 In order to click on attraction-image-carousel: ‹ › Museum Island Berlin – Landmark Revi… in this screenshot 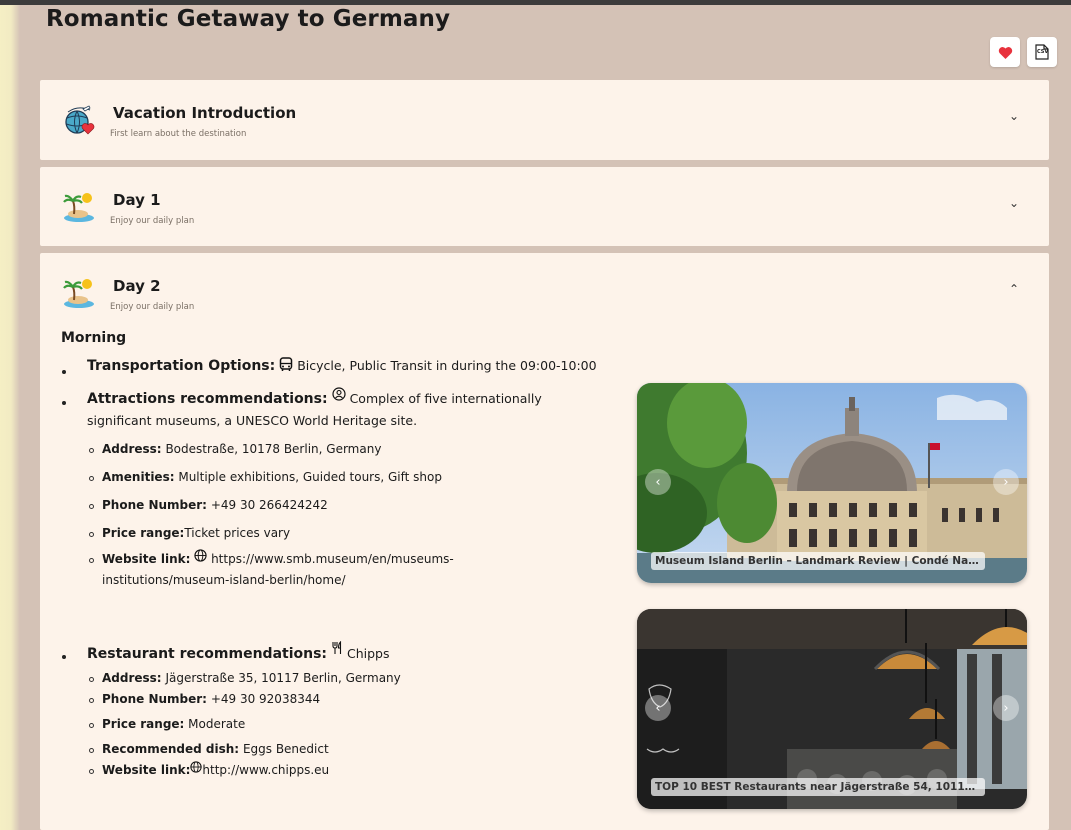, I will do `click(832, 483)`.